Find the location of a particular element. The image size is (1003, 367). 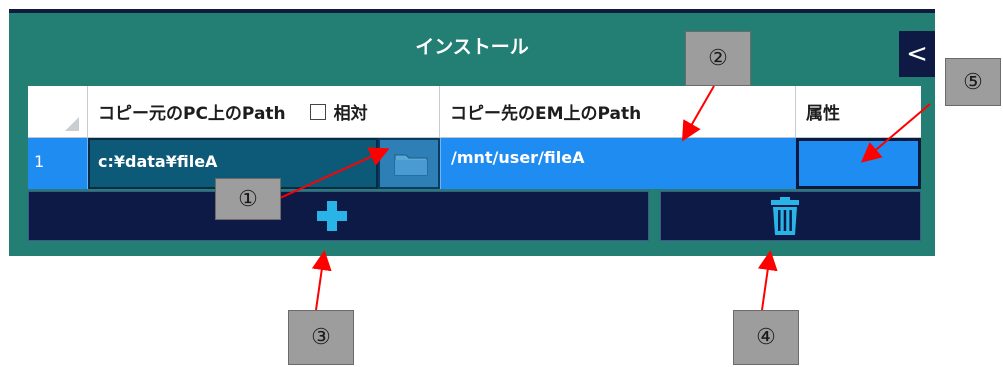

chevron-left-icon: < is located at coordinates (917, 54).